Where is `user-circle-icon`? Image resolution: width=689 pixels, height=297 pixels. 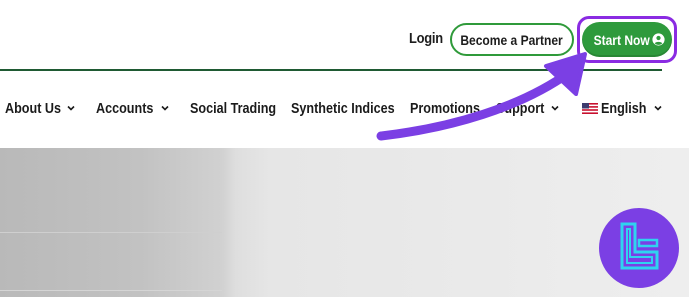 user-circle-icon is located at coordinates (658, 39).